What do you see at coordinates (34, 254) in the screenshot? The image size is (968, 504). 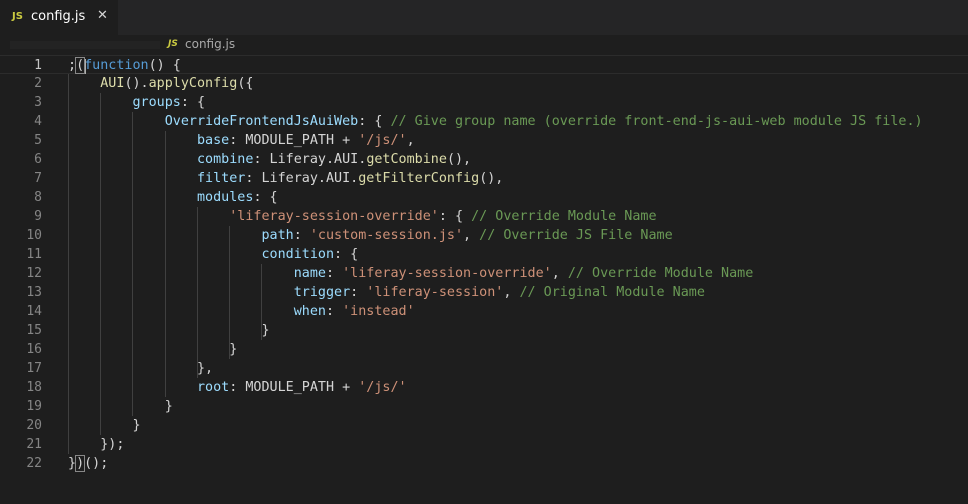 I see `line-number: 11` at bounding box center [34, 254].